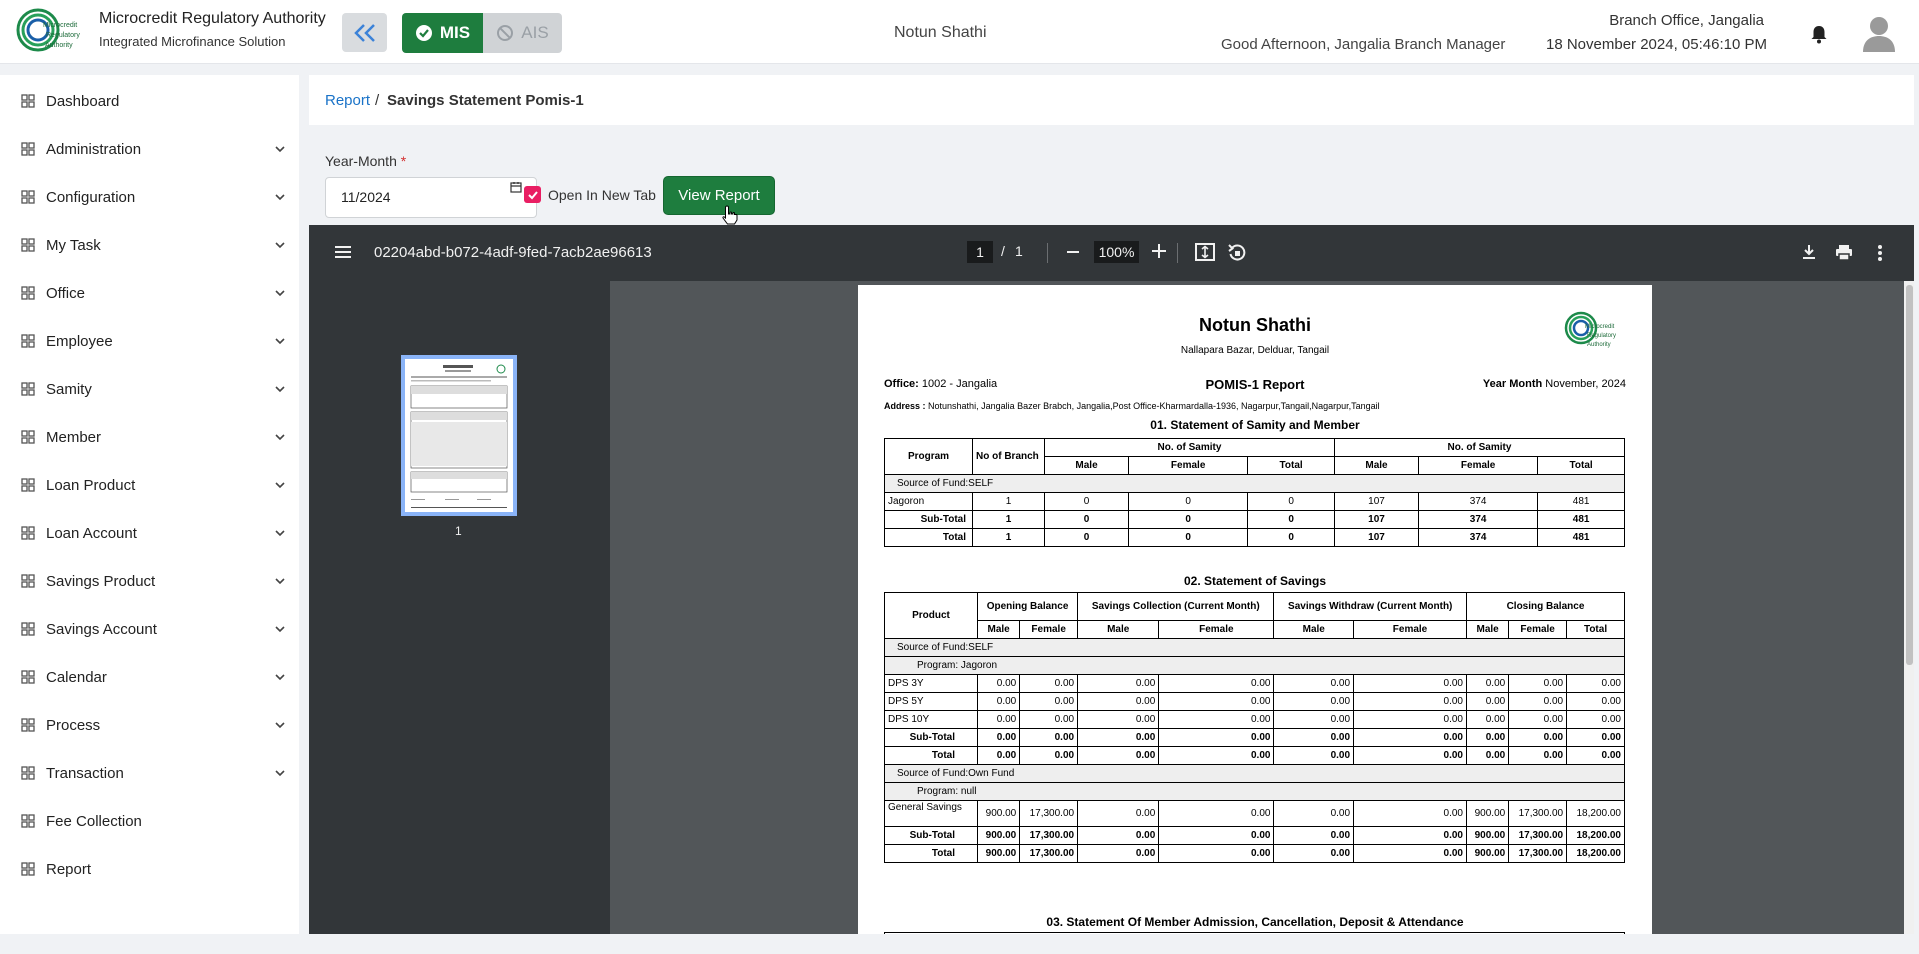  Describe the element at coordinates (1019, 251) in the screenshot. I see `page-total: 1` at that location.